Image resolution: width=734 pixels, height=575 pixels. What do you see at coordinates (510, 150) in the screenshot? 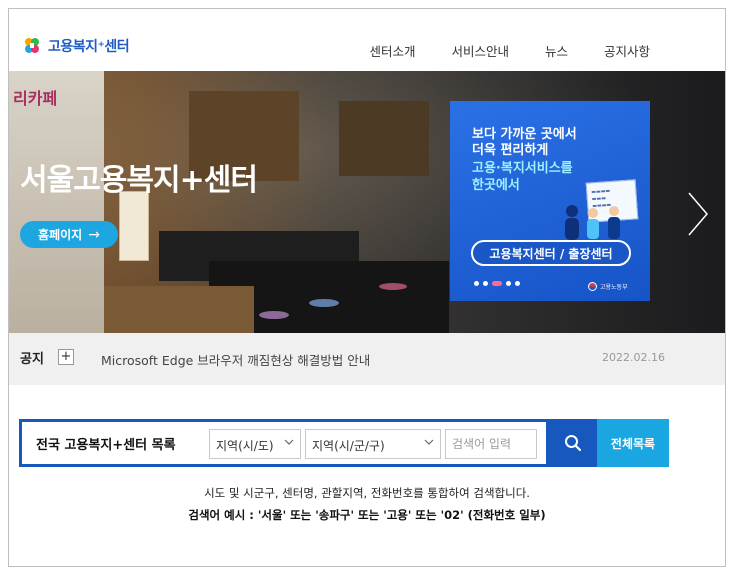
I see `promo-line-2: 더욱 편리하게` at bounding box center [510, 150].